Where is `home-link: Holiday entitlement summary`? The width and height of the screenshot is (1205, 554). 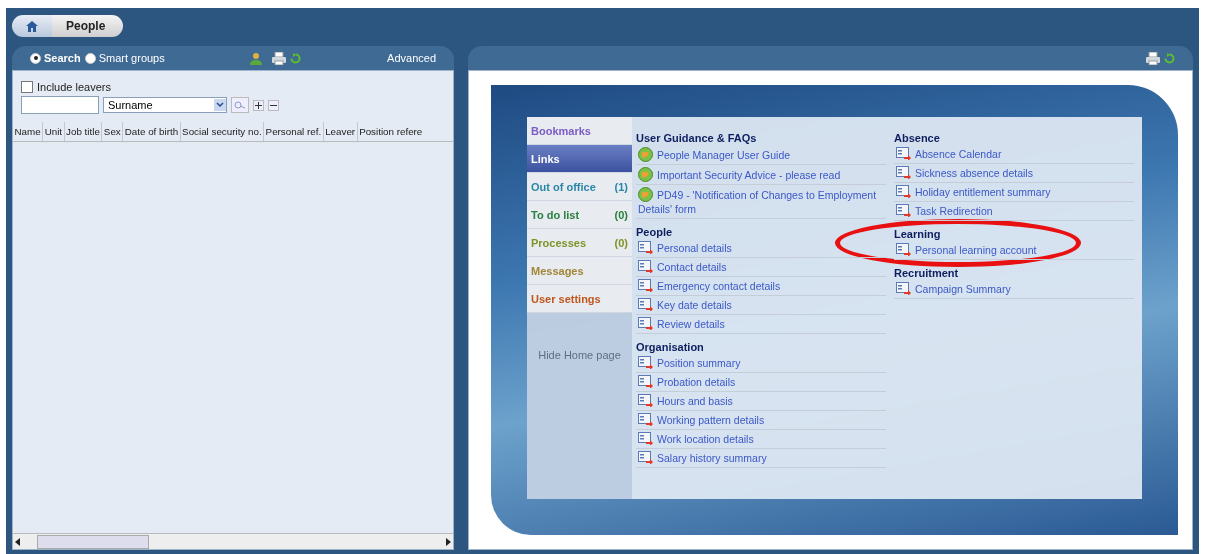
home-link: Holiday entitlement summary is located at coordinates (1014, 192).